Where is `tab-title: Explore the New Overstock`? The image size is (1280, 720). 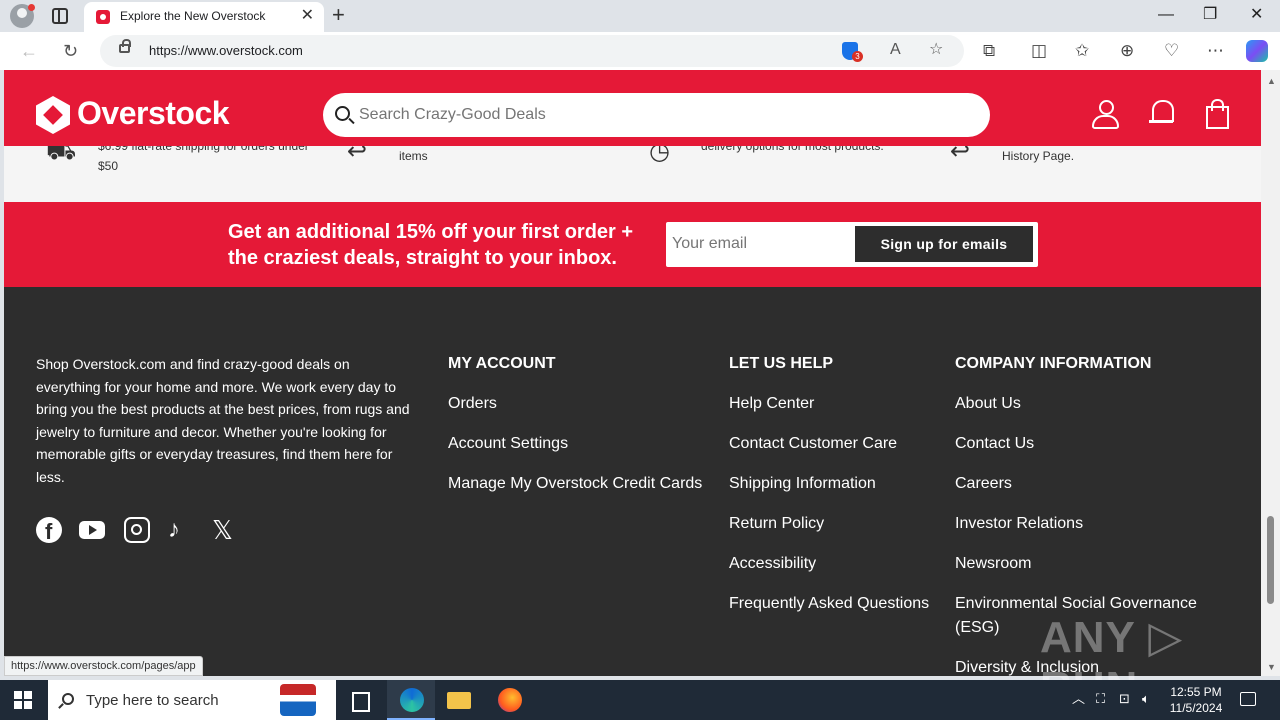
tab-title: Explore the New Overstock is located at coordinates (193, 16).